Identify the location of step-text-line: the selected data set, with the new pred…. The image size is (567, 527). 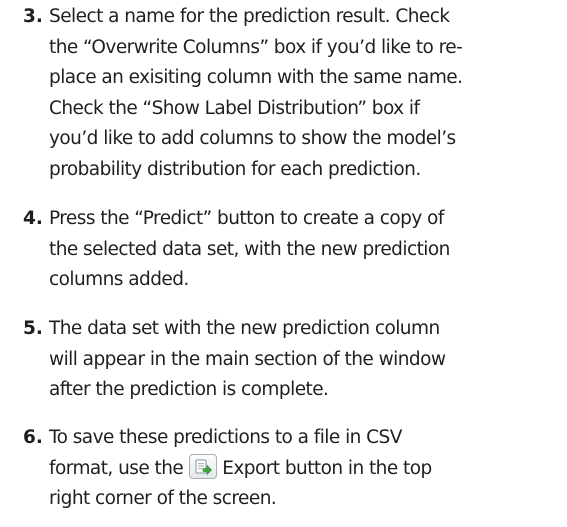
(249, 249).